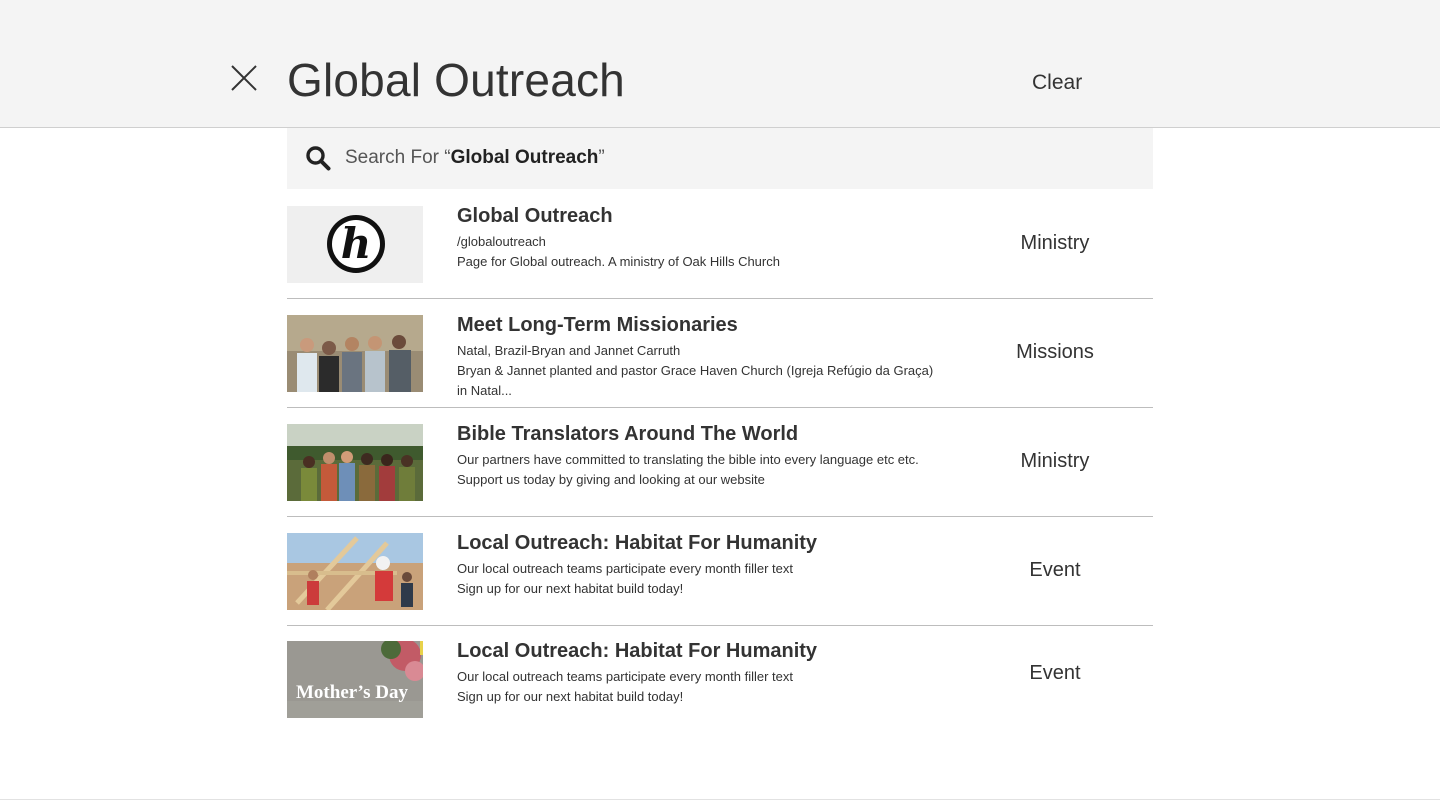  What do you see at coordinates (535, 216) in the screenshot?
I see `result-title: Global Outreach` at bounding box center [535, 216].